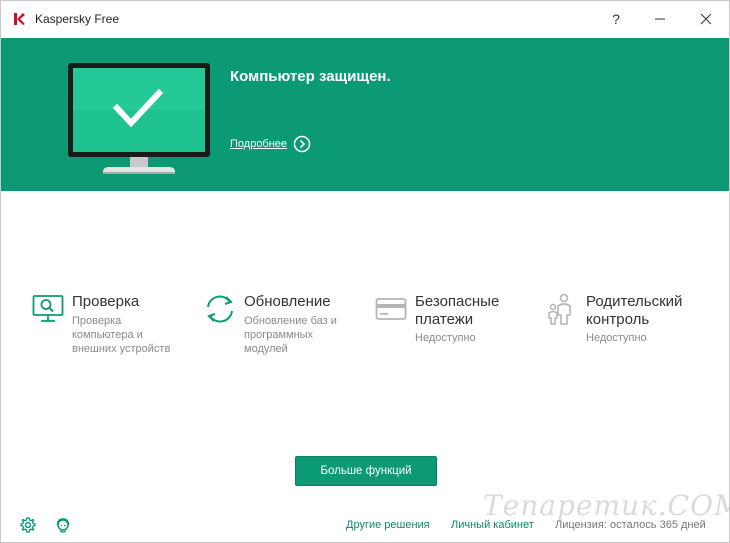 The image size is (730, 543). I want to click on feature-parental-control-desc: Недоступно, so click(616, 338).